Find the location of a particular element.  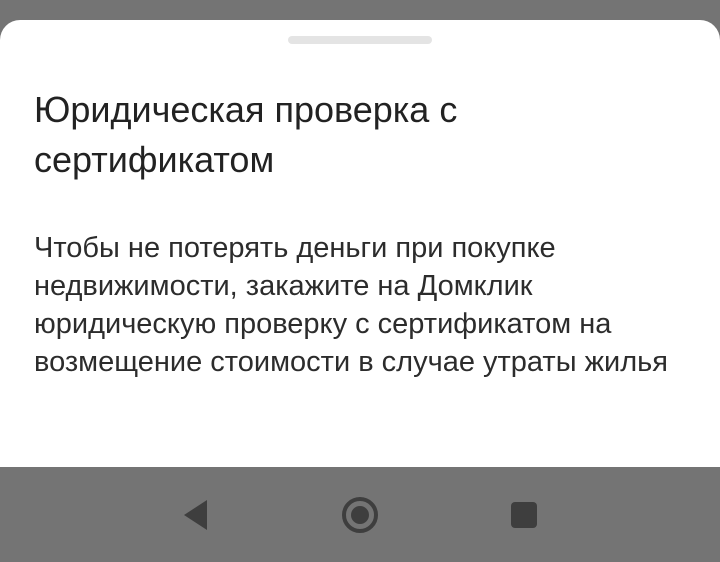

square-recents-icon is located at coordinates (524, 515).